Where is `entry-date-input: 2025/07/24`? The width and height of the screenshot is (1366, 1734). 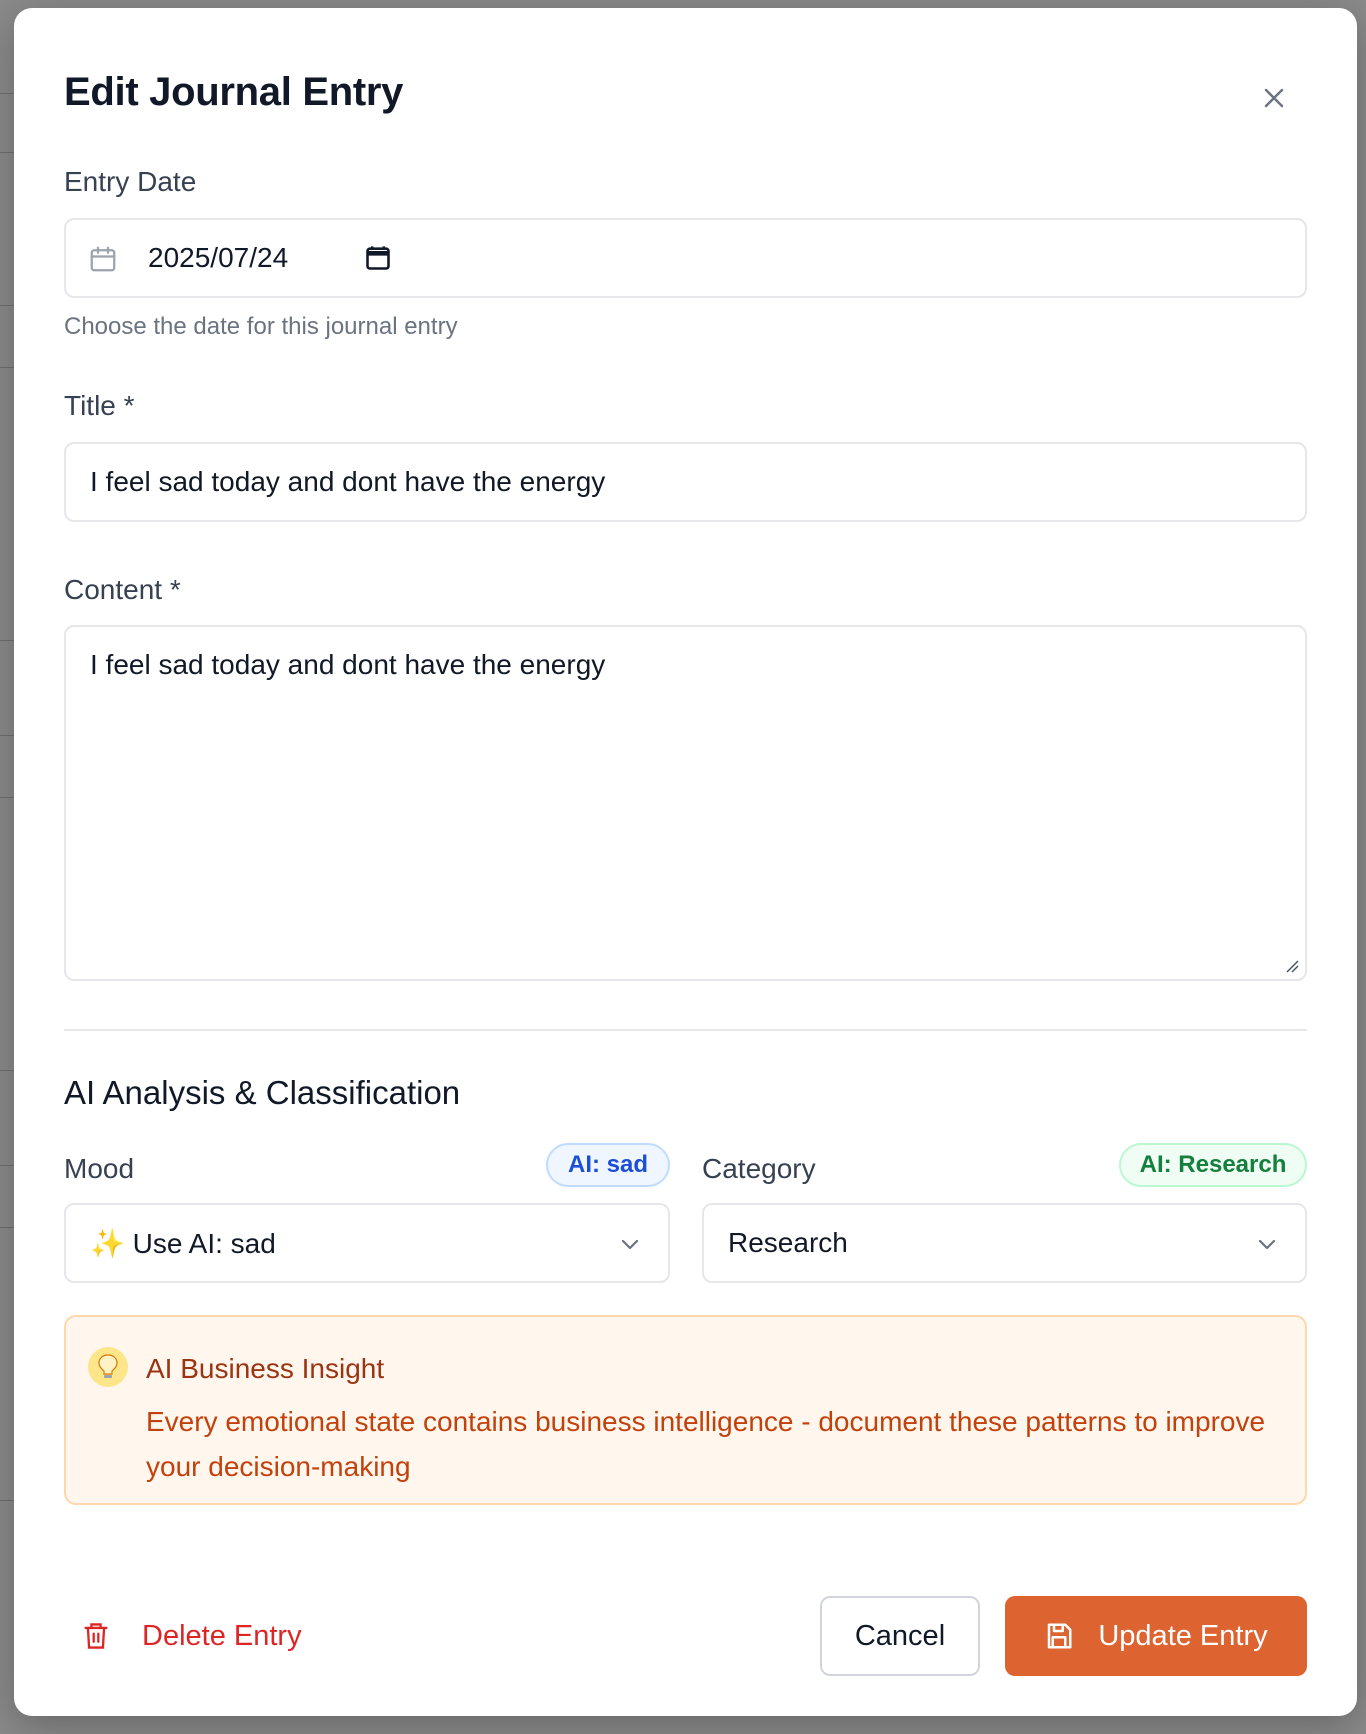
entry-date-input: 2025/07/24 is located at coordinates (685, 258).